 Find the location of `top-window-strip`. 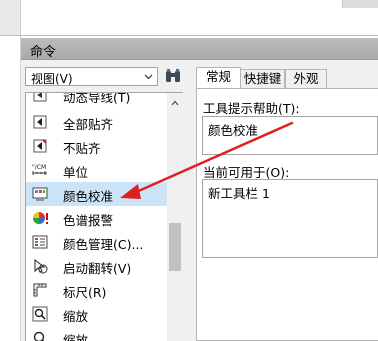

top-window-strip is located at coordinates (189, 18).